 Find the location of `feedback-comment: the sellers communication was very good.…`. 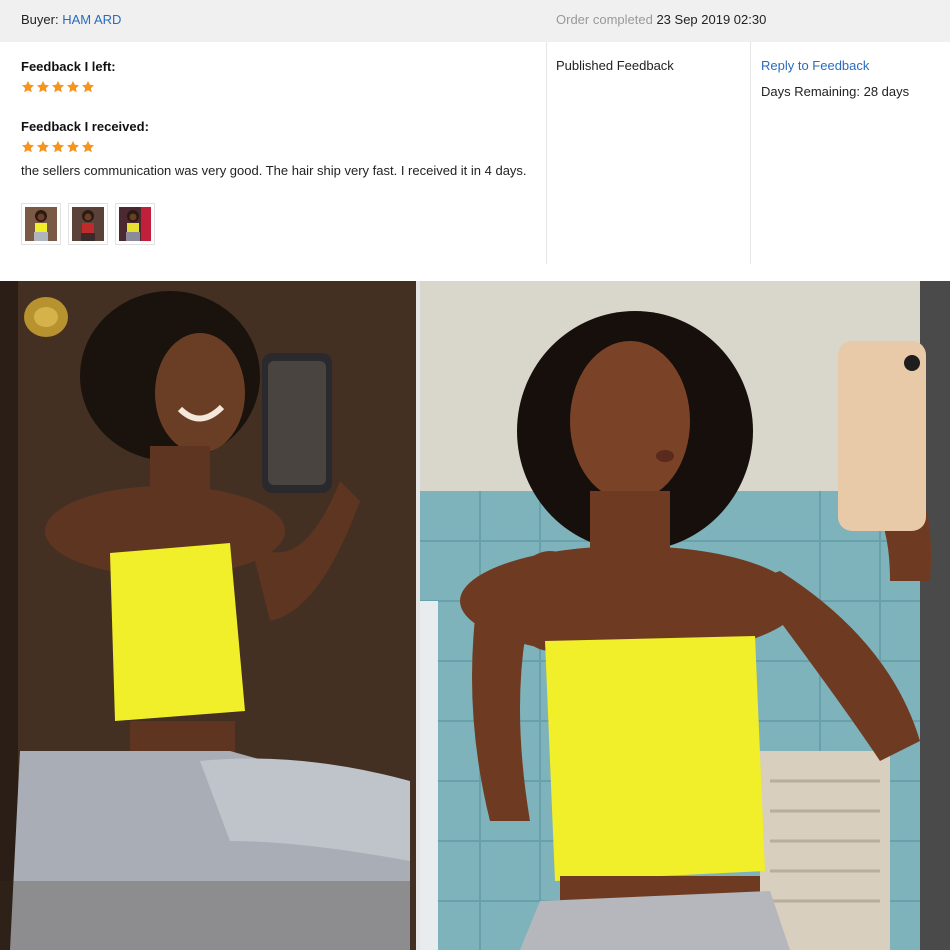

feedback-comment: the sellers communication was very good.… is located at coordinates (274, 170).